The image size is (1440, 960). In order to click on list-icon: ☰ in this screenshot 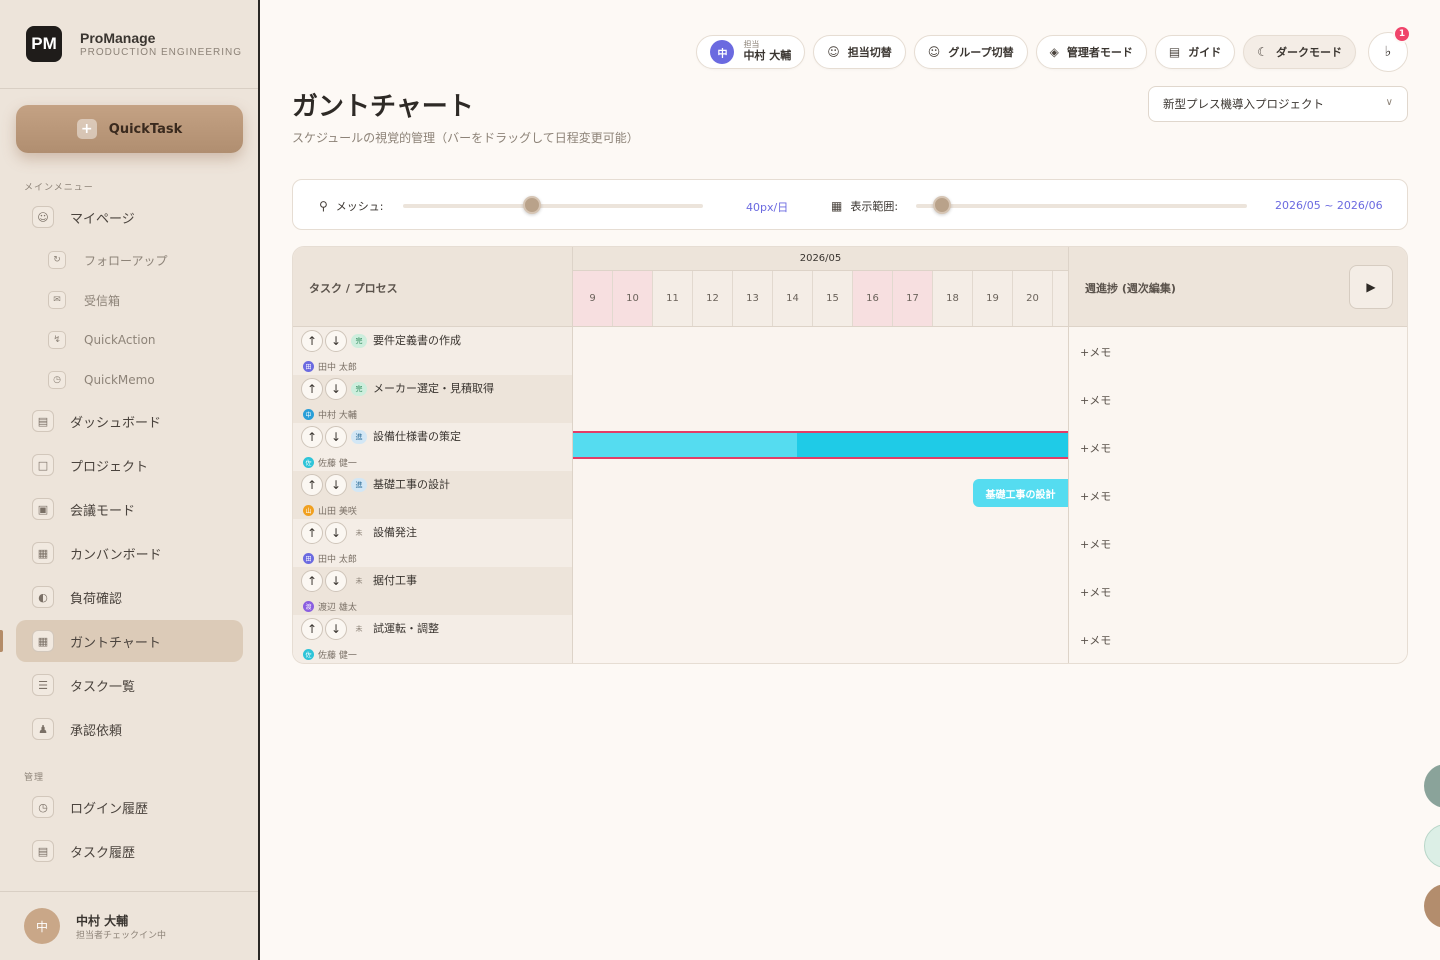, I will do `click(43, 685)`.